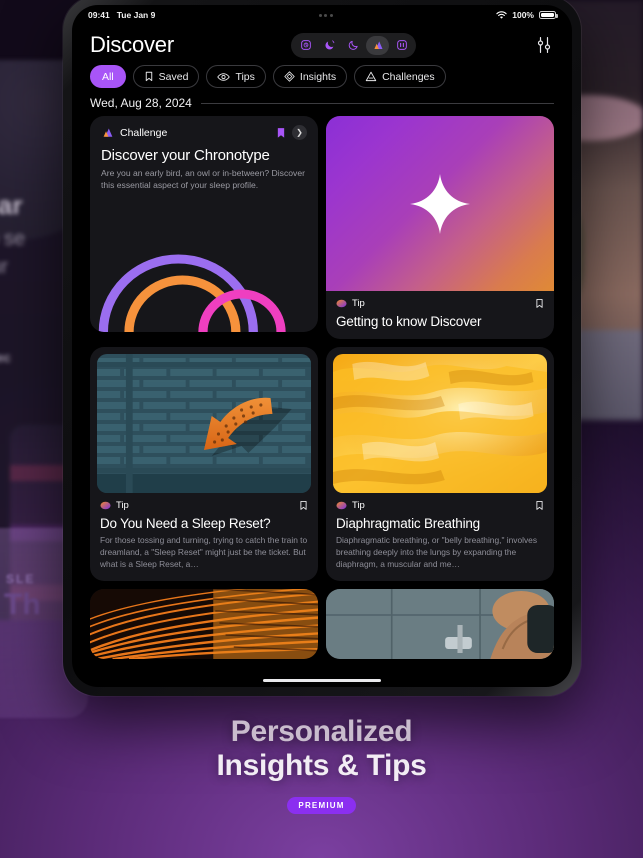  I want to click on alarm-clock-icon, so click(306, 45).